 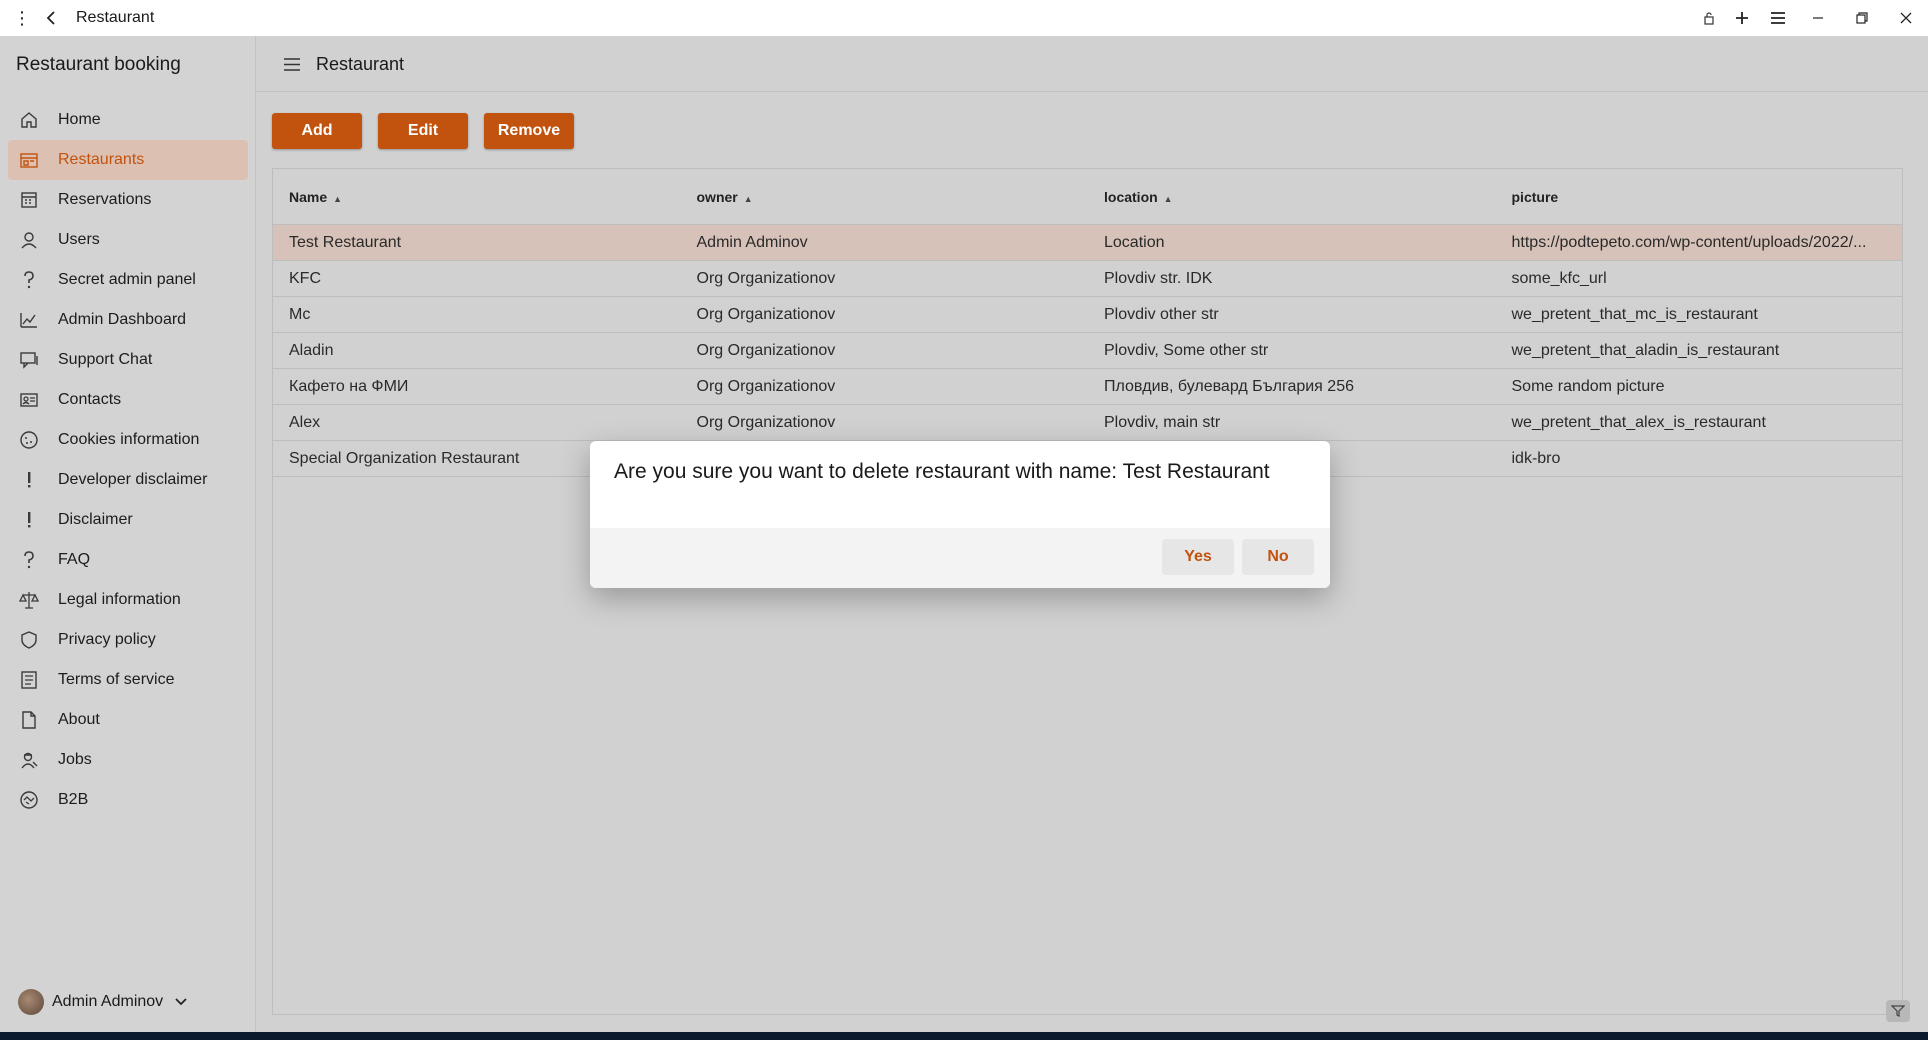 What do you see at coordinates (98, 64) in the screenshot?
I see `app-title: Restaurant booking` at bounding box center [98, 64].